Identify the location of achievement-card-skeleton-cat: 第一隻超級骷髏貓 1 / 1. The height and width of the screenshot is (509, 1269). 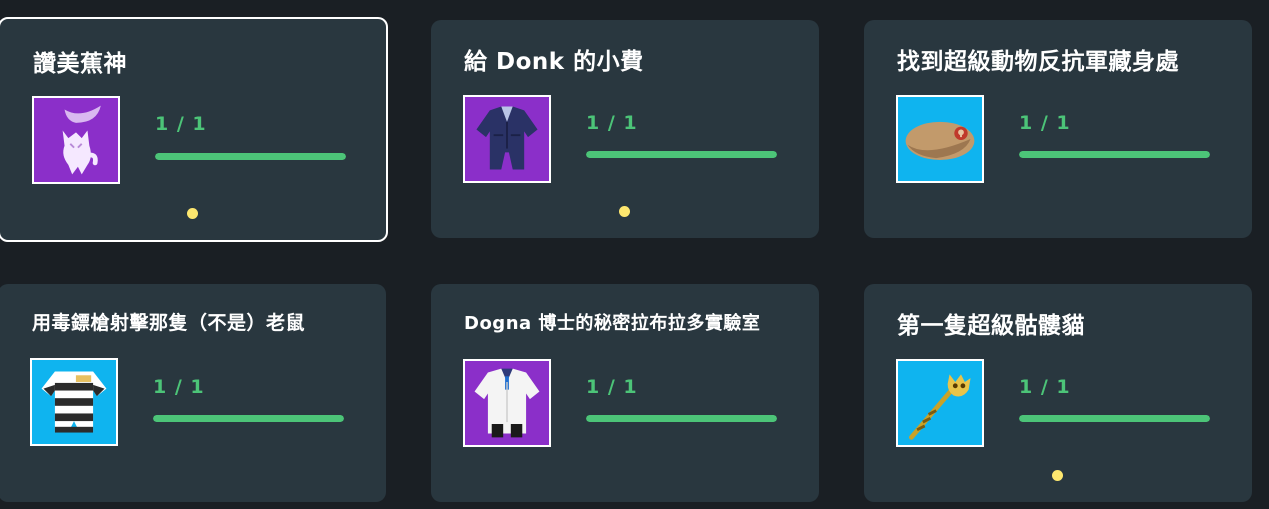
(1058, 393).